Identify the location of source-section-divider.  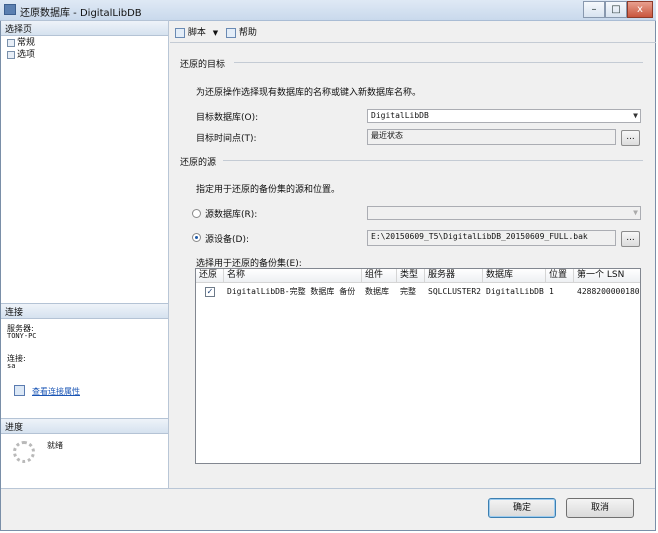
(433, 160).